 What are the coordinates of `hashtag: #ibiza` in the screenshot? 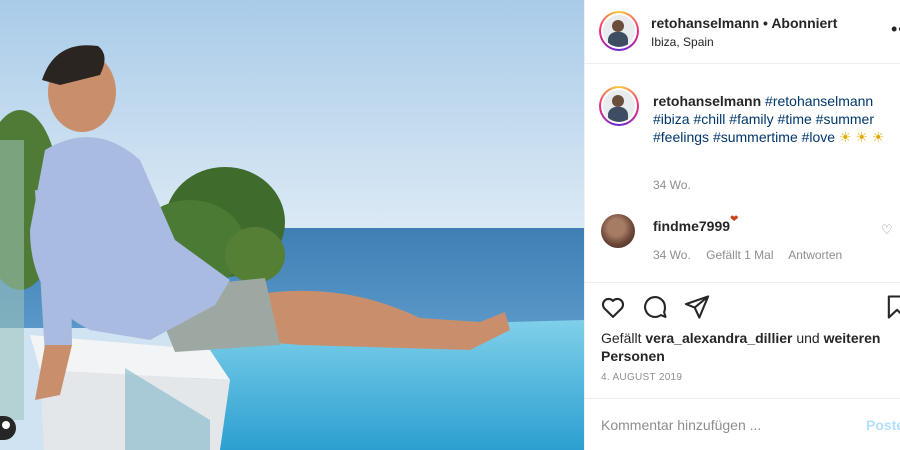 It's located at (671, 119).